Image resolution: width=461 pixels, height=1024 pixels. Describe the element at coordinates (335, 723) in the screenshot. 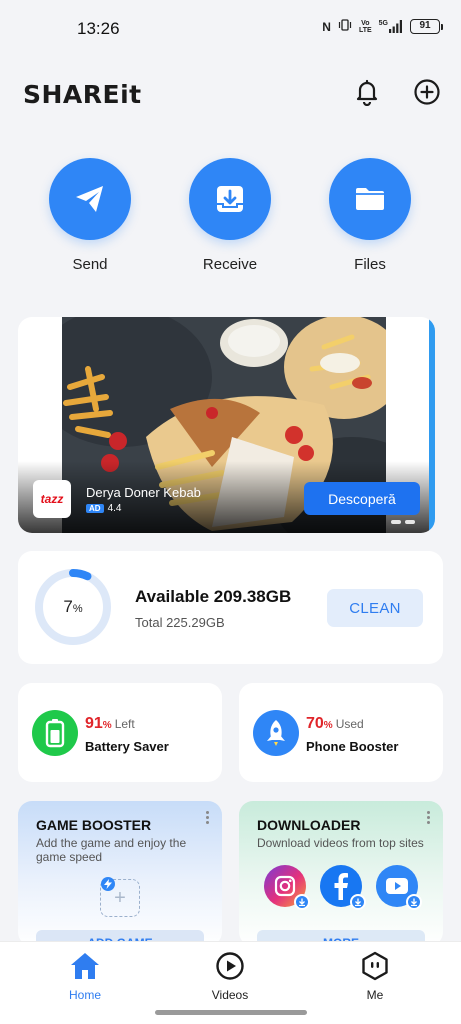

I see `booster-percent: 70% Used` at that location.